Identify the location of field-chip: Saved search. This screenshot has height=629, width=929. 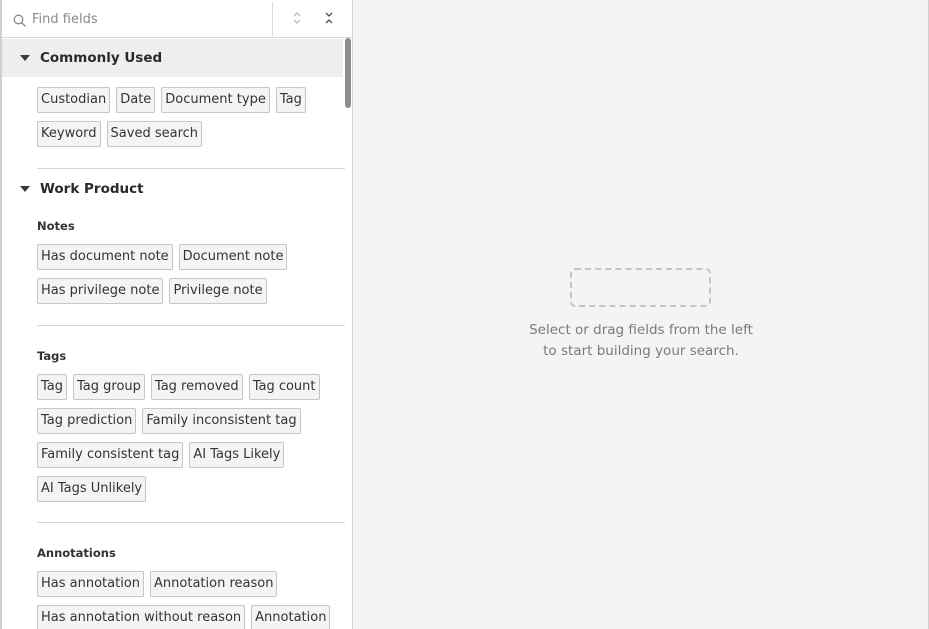
(154, 134).